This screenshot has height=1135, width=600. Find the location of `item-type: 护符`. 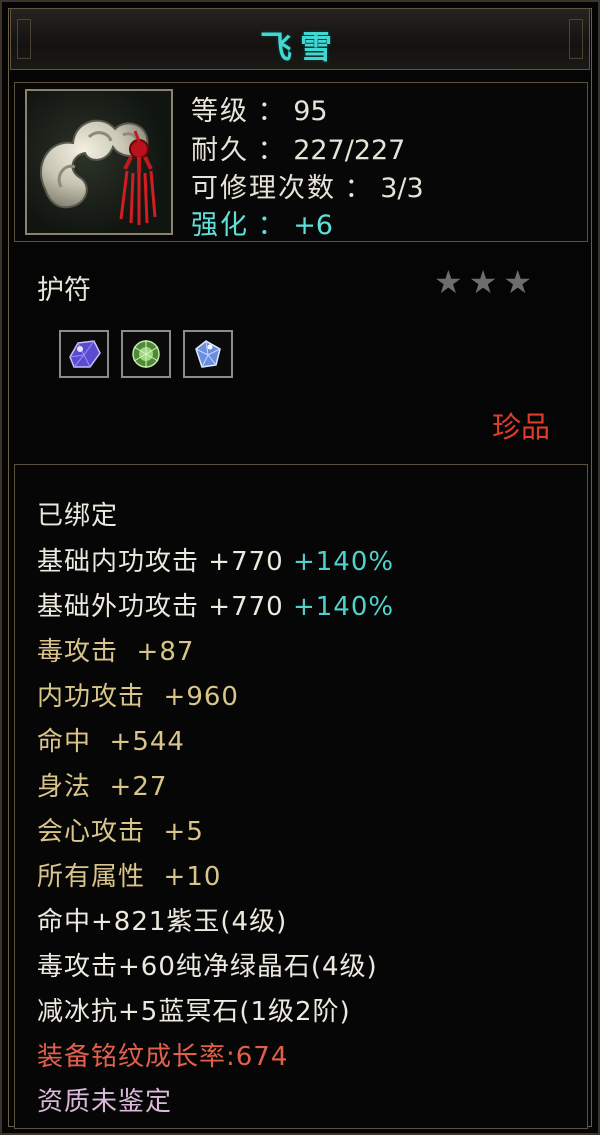

item-type: 护符 is located at coordinates (64, 290).